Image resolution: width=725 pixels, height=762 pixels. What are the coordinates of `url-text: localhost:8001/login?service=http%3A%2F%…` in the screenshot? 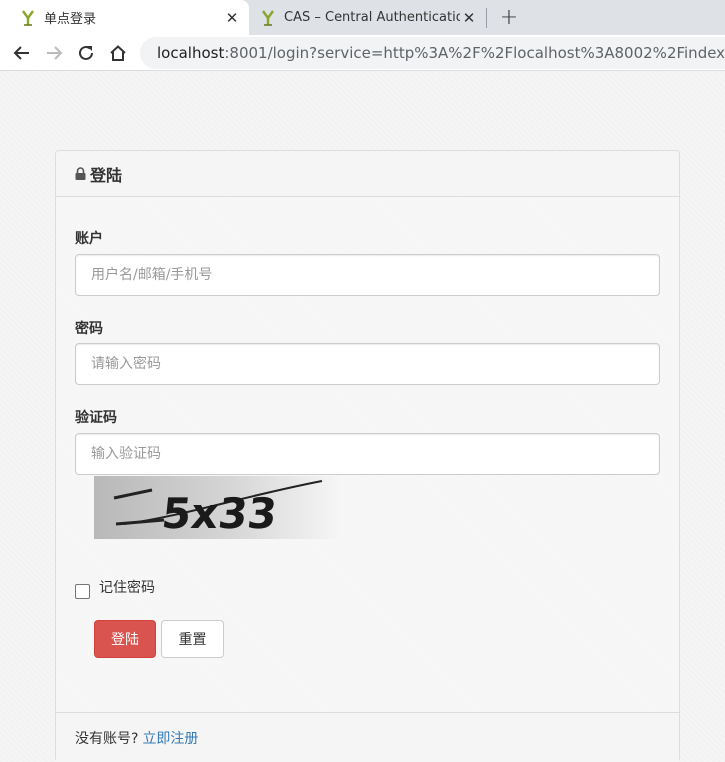 It's located at (441, 53).